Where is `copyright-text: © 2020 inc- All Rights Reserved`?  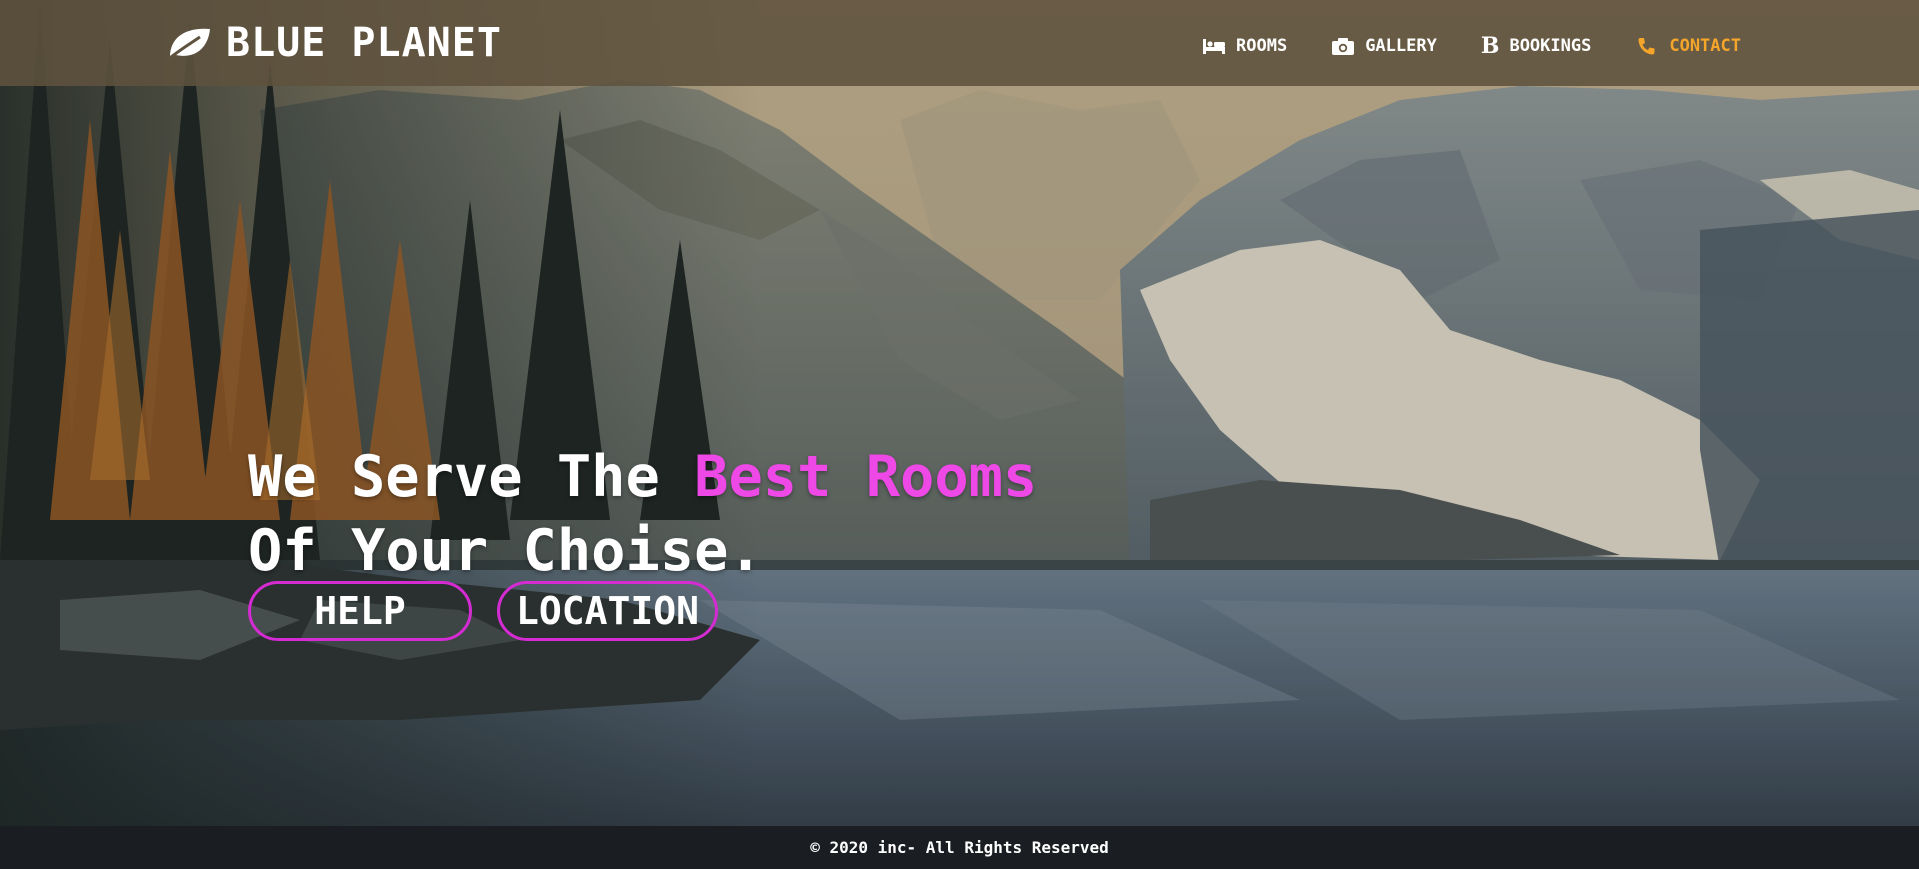
copyright-text: © 2020 inc- All Rights Reserved is located at coordinates (959, 847).